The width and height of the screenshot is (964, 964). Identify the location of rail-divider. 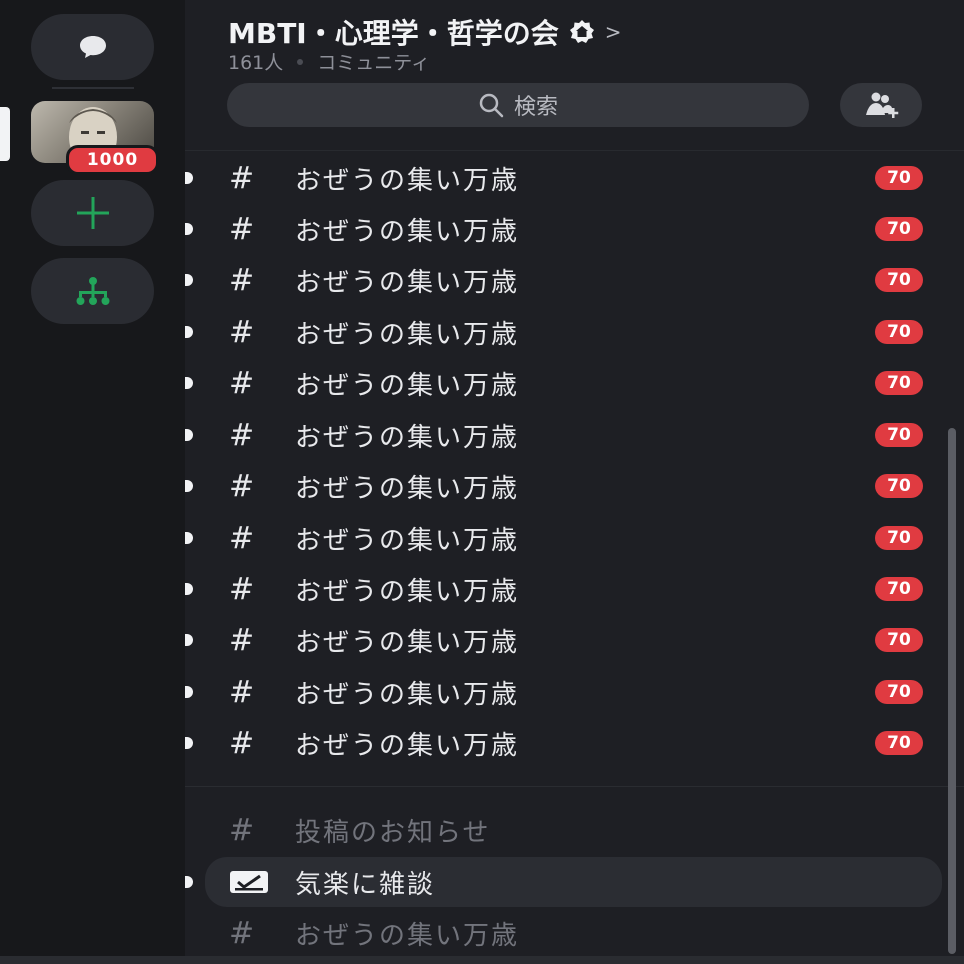
(93, 88).